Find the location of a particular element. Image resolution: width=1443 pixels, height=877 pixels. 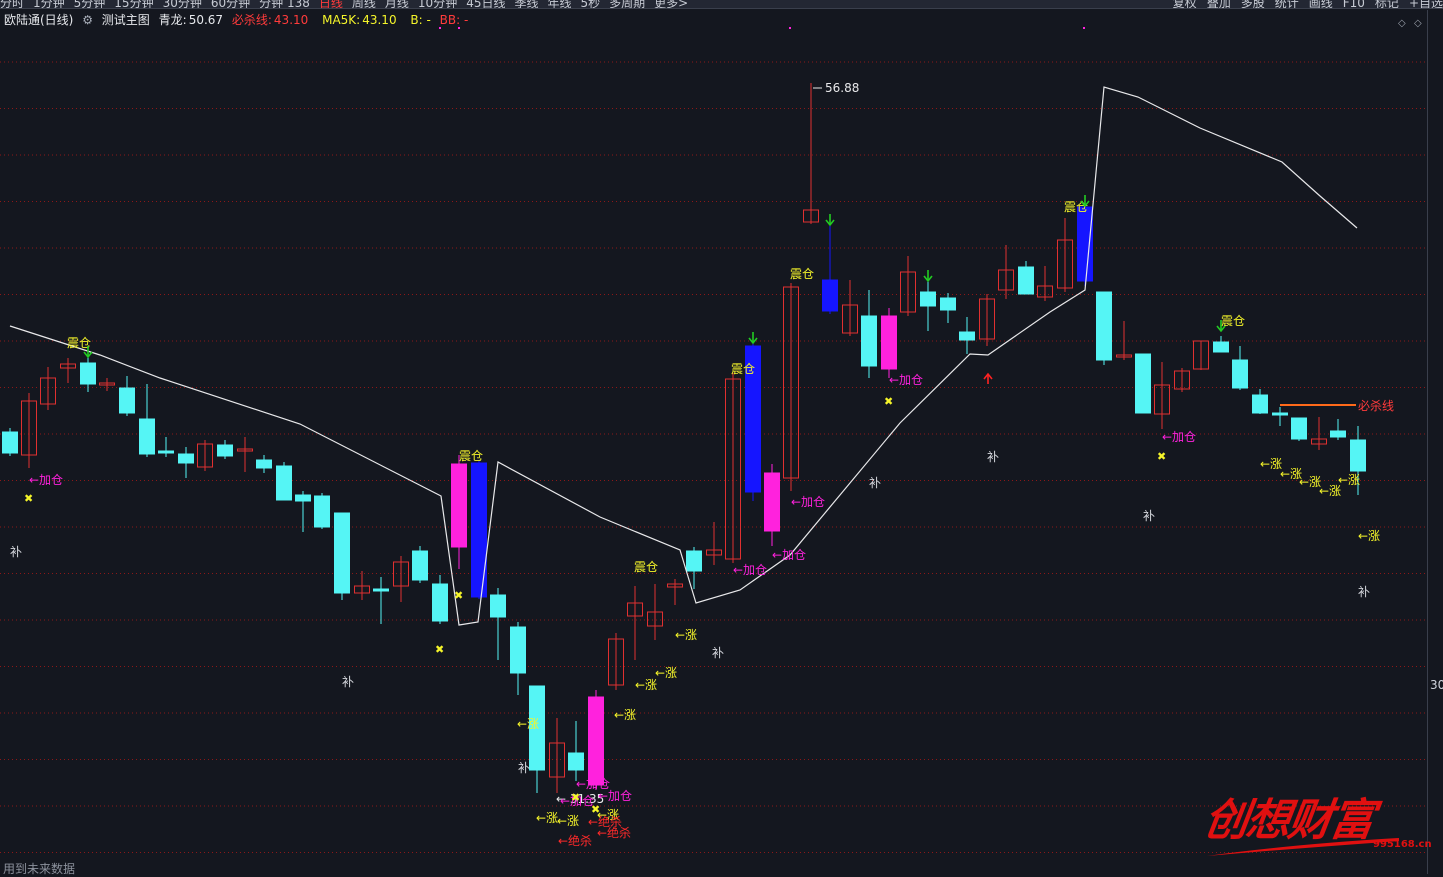

collapse-icon: ◇ is located at coordinates (1402, 23).